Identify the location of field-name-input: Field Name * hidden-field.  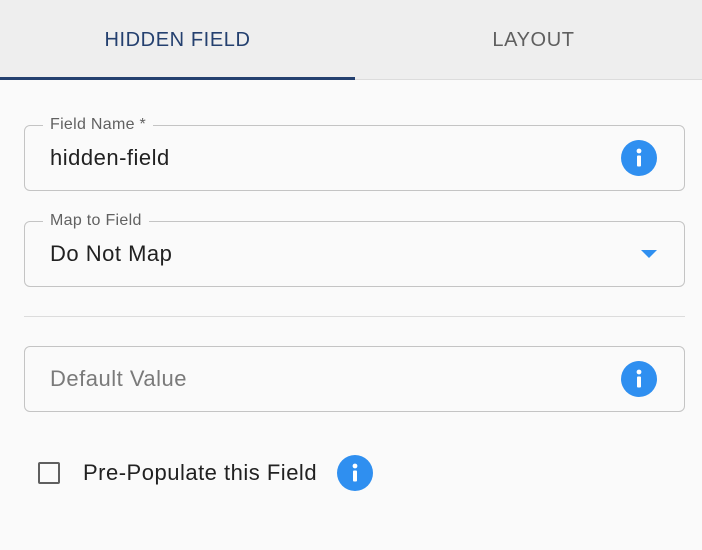
(354, 153).